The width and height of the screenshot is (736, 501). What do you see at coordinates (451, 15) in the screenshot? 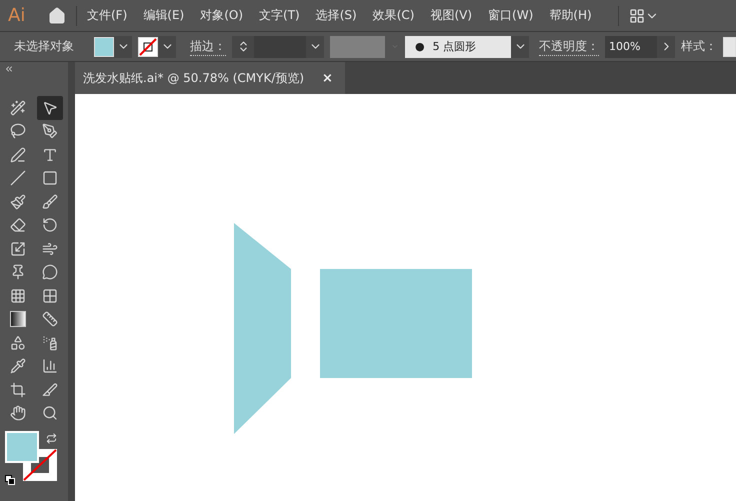
I see `menu-item: 视图(V)` at bounding box center [451, 15].